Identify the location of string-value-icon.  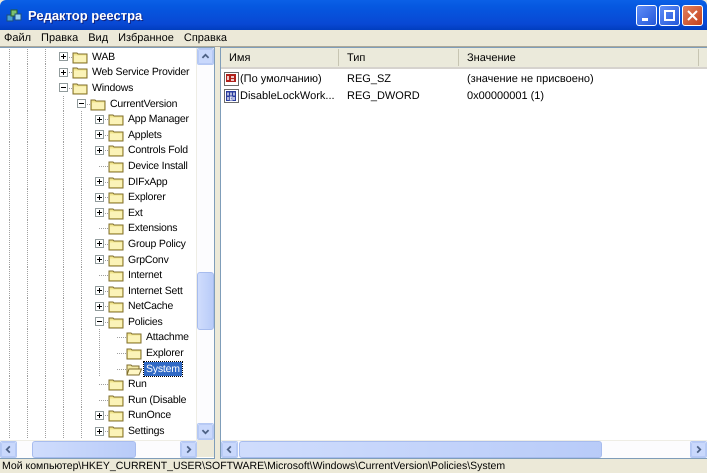
(231, 79).